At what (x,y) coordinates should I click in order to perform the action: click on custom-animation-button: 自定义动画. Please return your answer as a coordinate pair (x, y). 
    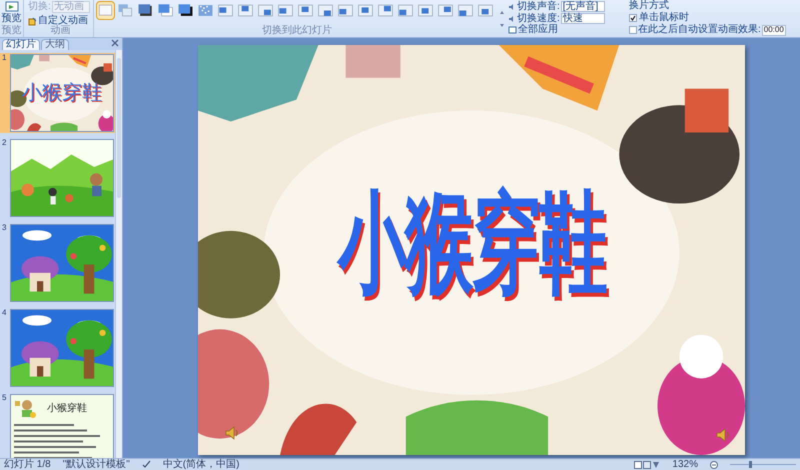
    Looking at the image, I should click on (60, 21).